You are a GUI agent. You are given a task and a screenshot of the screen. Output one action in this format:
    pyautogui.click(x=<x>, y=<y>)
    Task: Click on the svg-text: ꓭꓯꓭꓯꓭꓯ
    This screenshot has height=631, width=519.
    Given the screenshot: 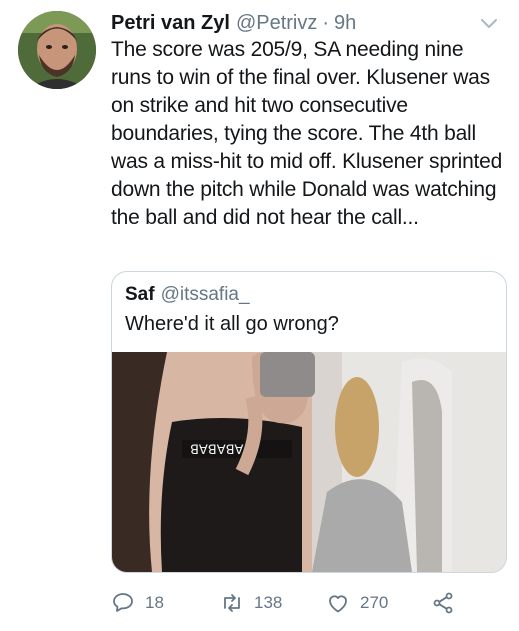 What is the action you would take?
    pyautogui.click(x=217, y=450)
    